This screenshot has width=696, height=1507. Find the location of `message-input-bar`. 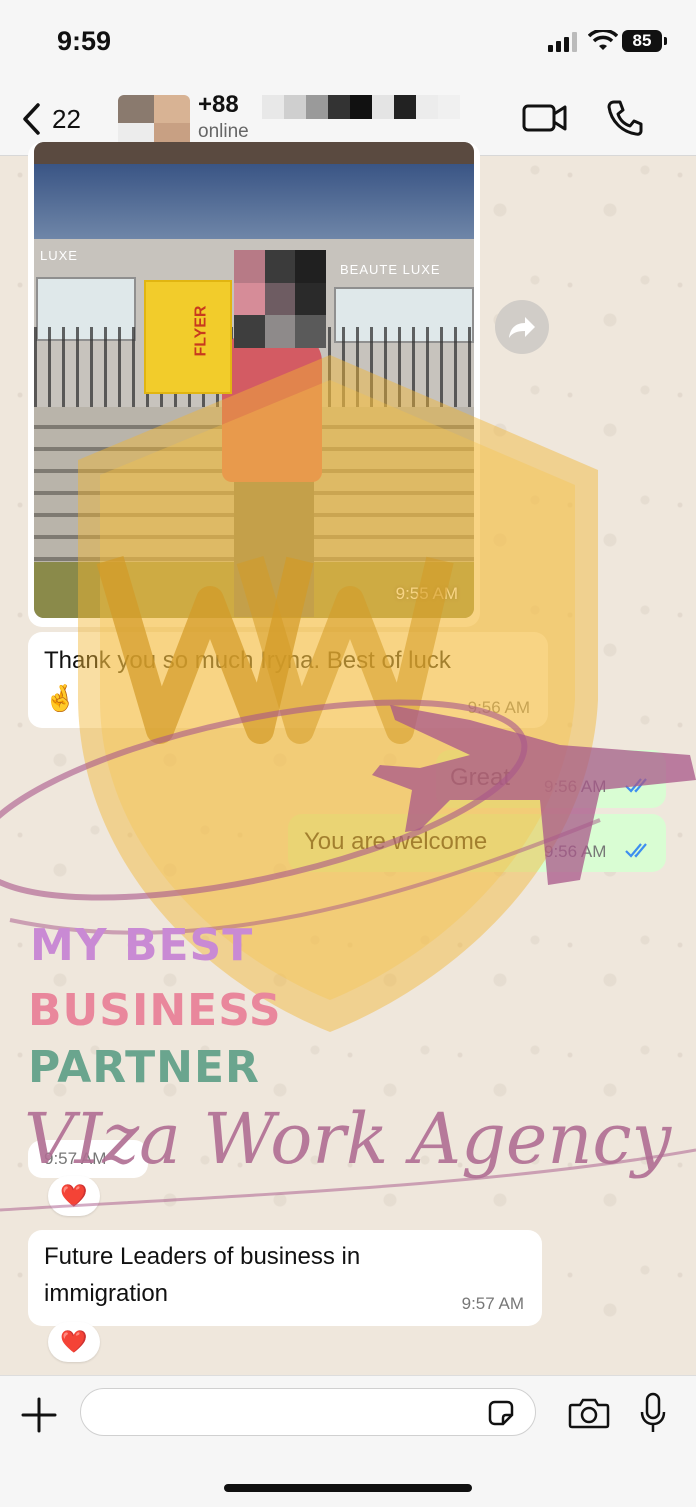

message-input-bar is located at coordinates (348, 1441).